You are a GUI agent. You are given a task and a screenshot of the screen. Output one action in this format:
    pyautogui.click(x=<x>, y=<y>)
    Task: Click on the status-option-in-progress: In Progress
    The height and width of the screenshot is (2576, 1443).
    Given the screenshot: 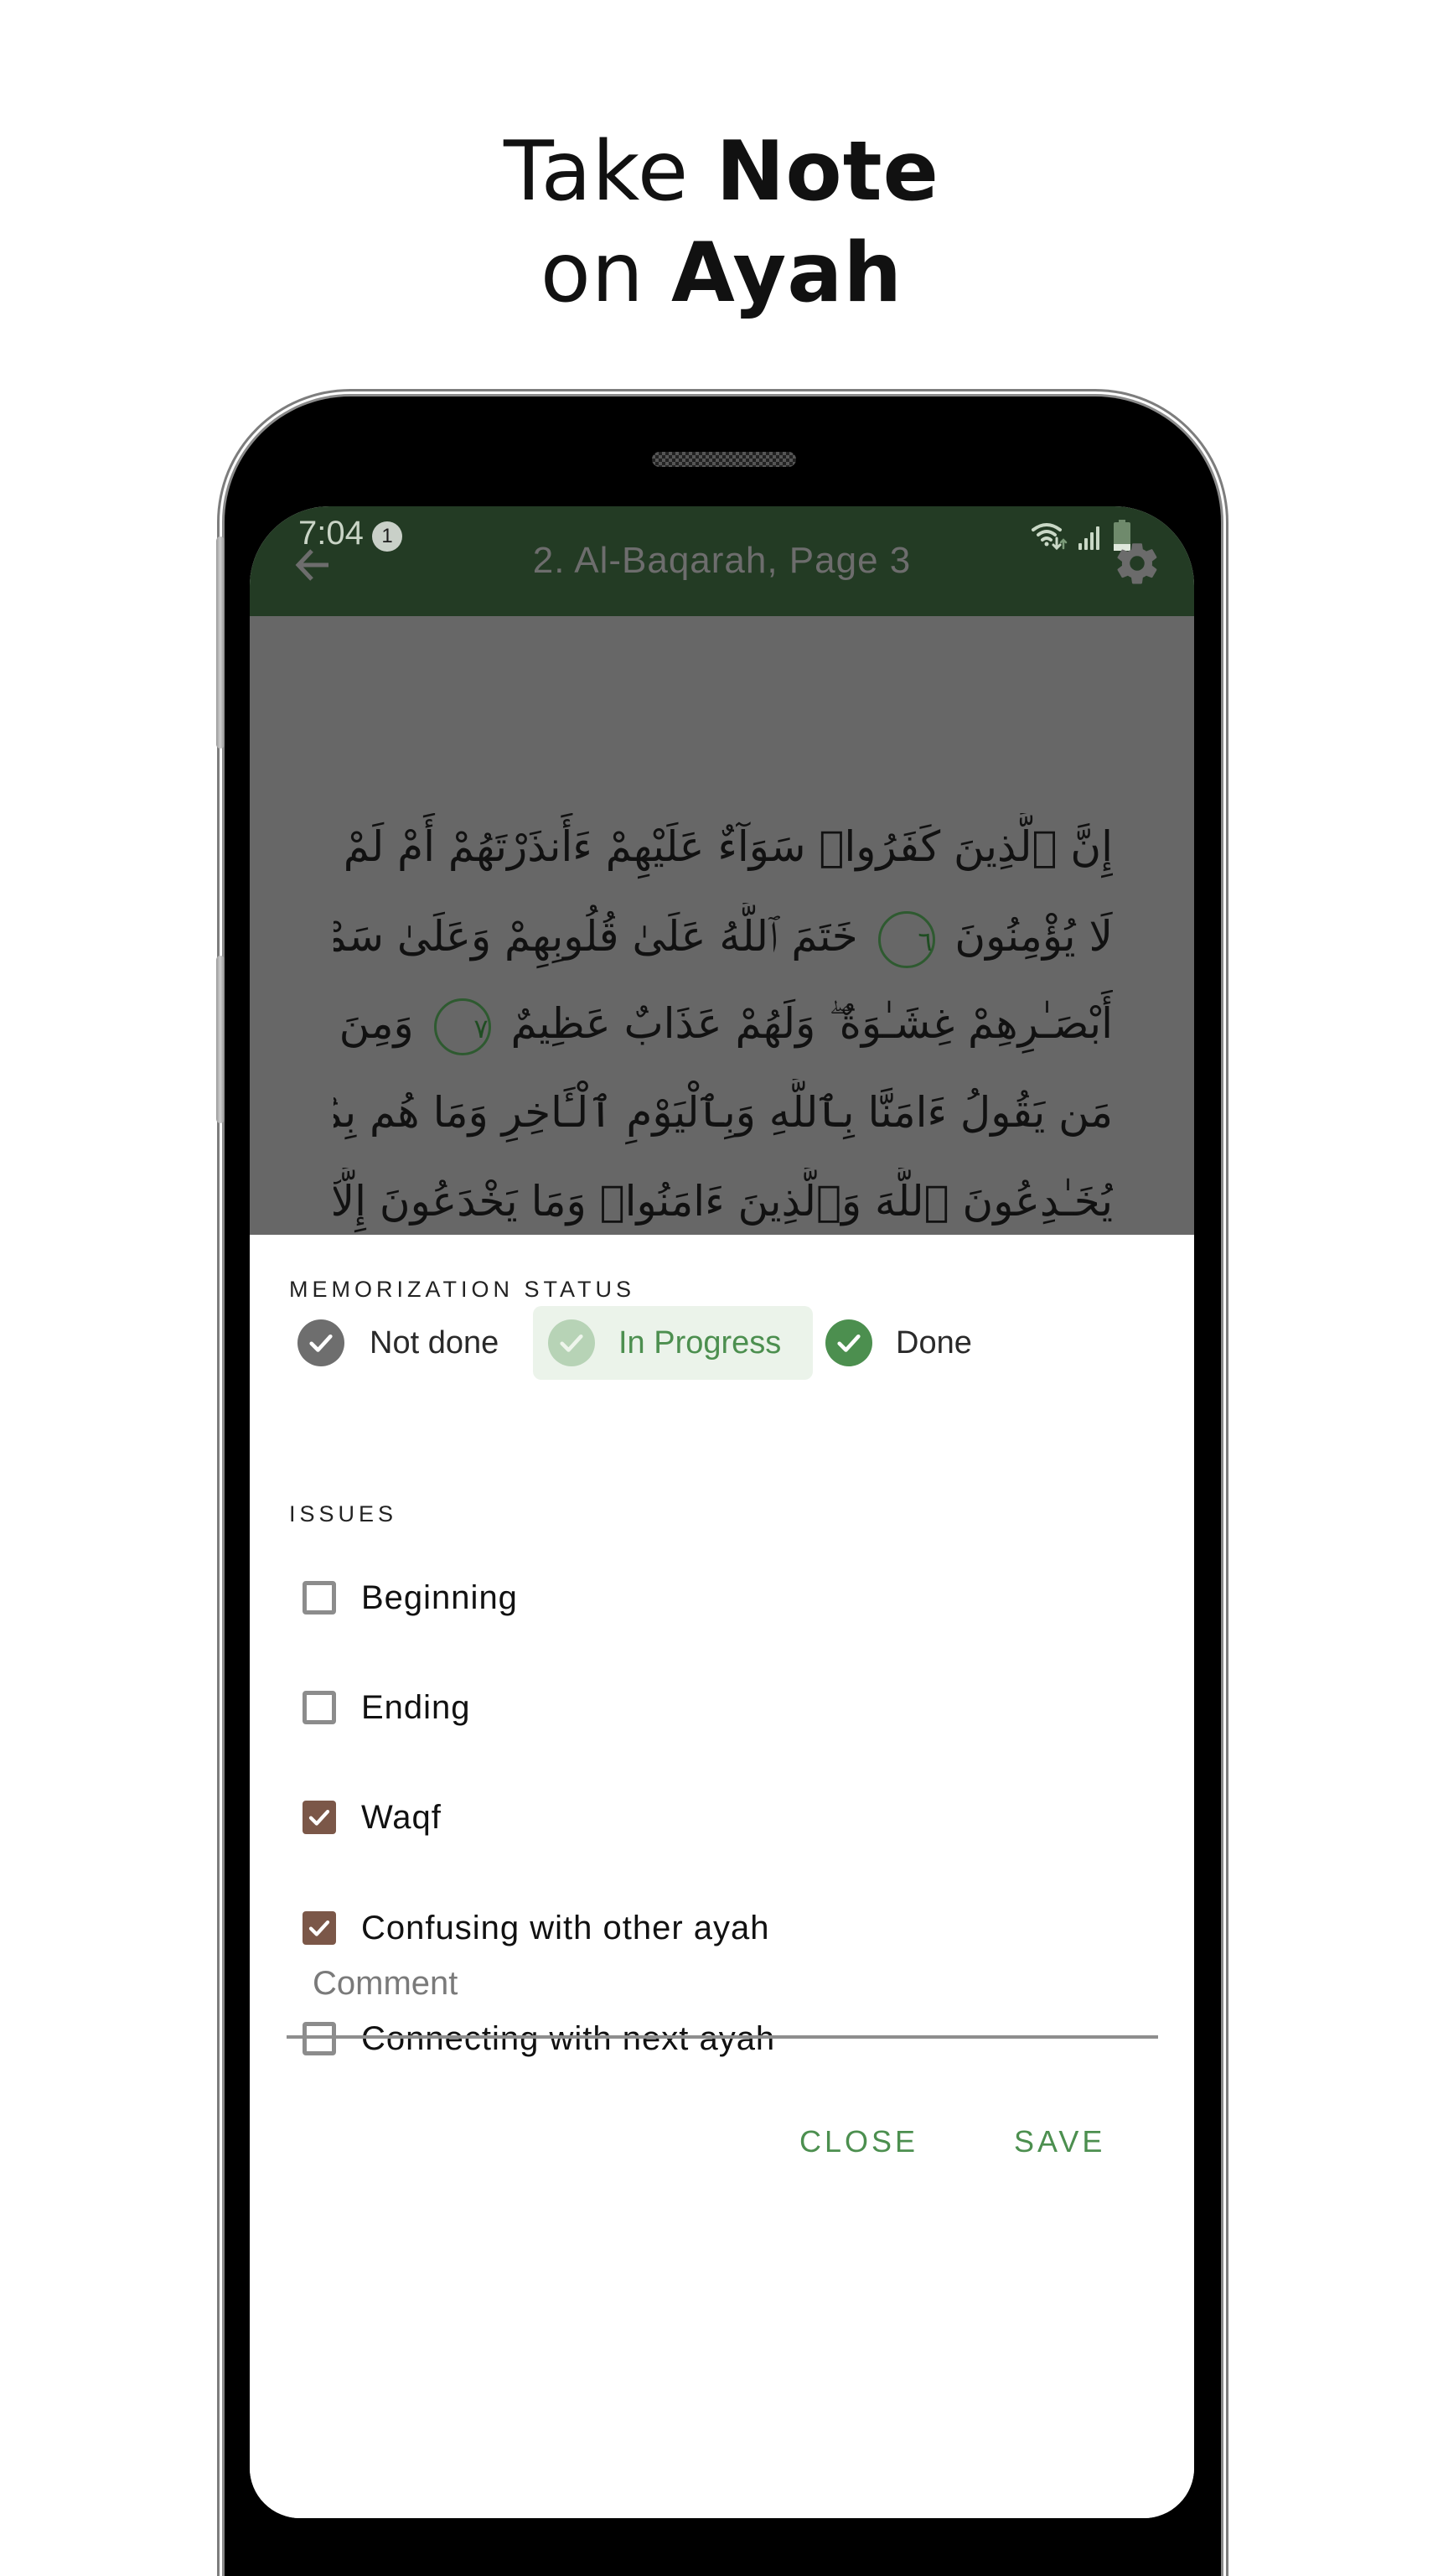 What is the action you would take?
    pyautogui.click(x=673, y=1343)
    